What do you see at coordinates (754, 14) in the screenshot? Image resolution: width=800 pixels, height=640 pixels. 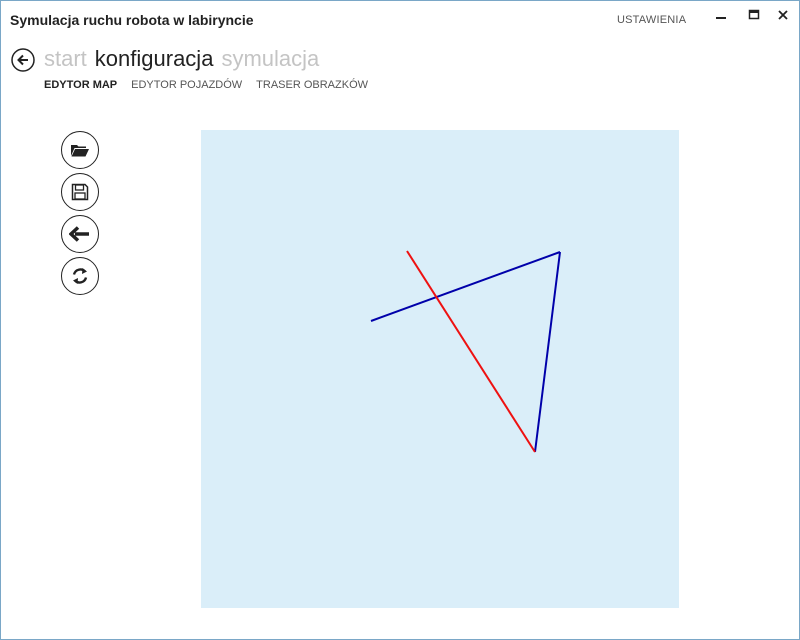 I see `maximize-icon` at bounding box center [754, 14].